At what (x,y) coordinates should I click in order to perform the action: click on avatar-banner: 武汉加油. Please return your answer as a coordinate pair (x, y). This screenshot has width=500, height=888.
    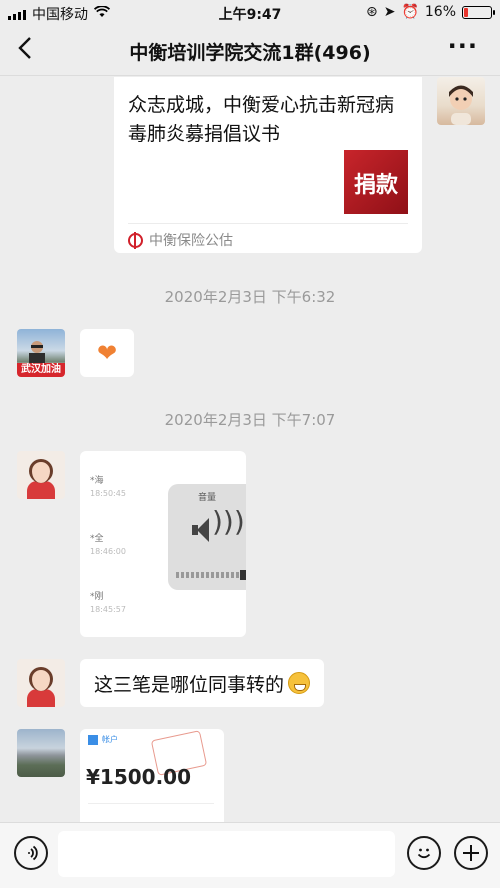
    Looking at the image, I should click on (41, 370).